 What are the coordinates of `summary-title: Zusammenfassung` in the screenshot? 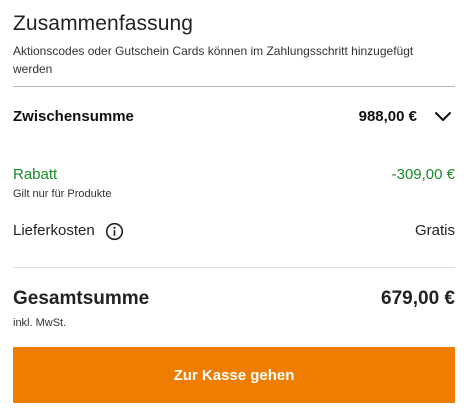 It's located at (103, 23).